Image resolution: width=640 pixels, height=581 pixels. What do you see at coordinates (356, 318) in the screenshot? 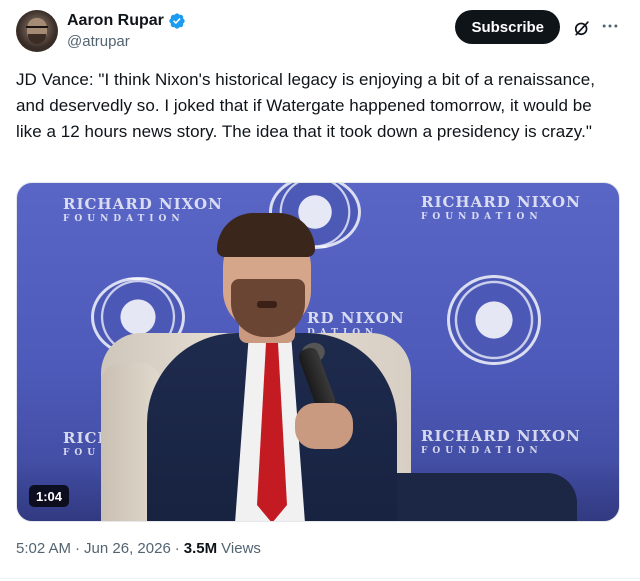
I see `backdrop-logo-line1: RD NIXON` at bounding box center [356, 318].